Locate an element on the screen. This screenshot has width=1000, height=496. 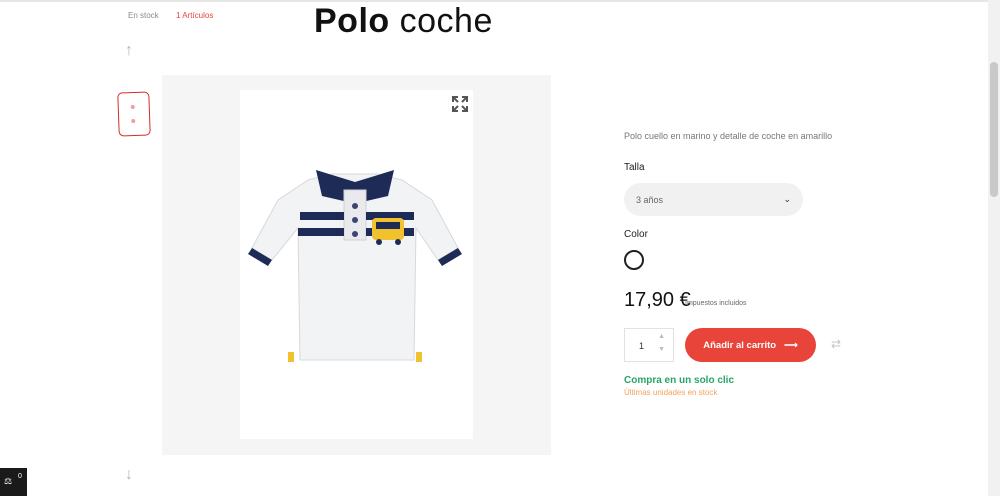
one-click-buy-link: Compra en un solo clic is located at coordinates (679, 380).